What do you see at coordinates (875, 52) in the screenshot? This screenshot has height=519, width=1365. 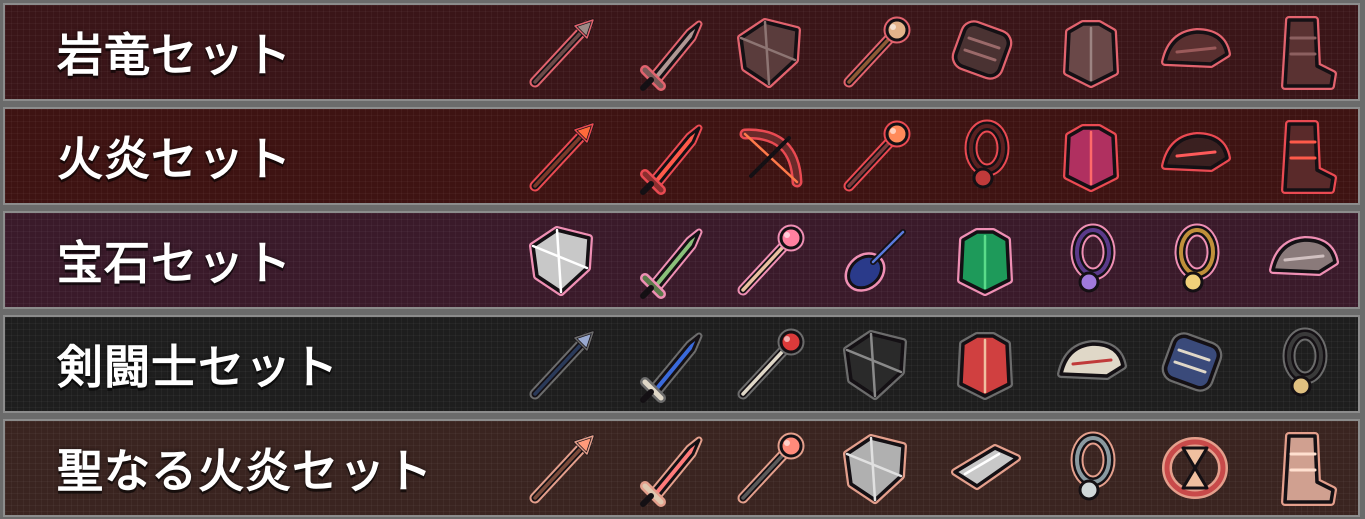 I see `staff-icon` at bounding box center [875, 52].